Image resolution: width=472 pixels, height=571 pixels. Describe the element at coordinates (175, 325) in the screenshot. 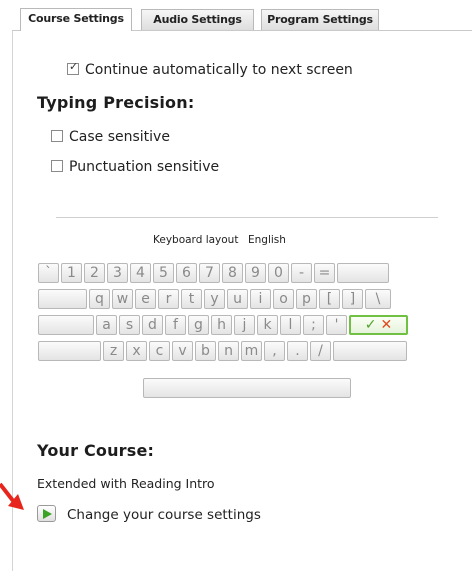

I see `key: f` at that location.